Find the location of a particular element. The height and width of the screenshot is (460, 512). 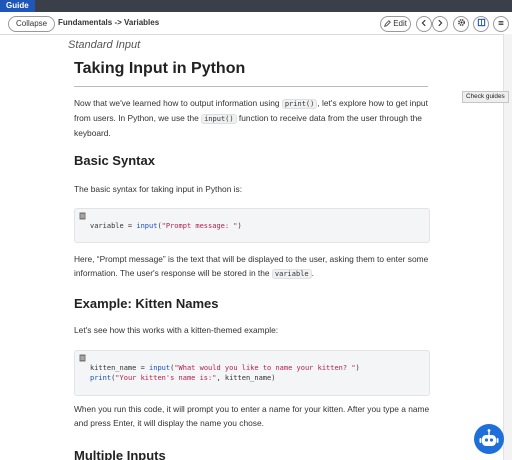

edit-button: Edit is located at coordinates (395, 24).